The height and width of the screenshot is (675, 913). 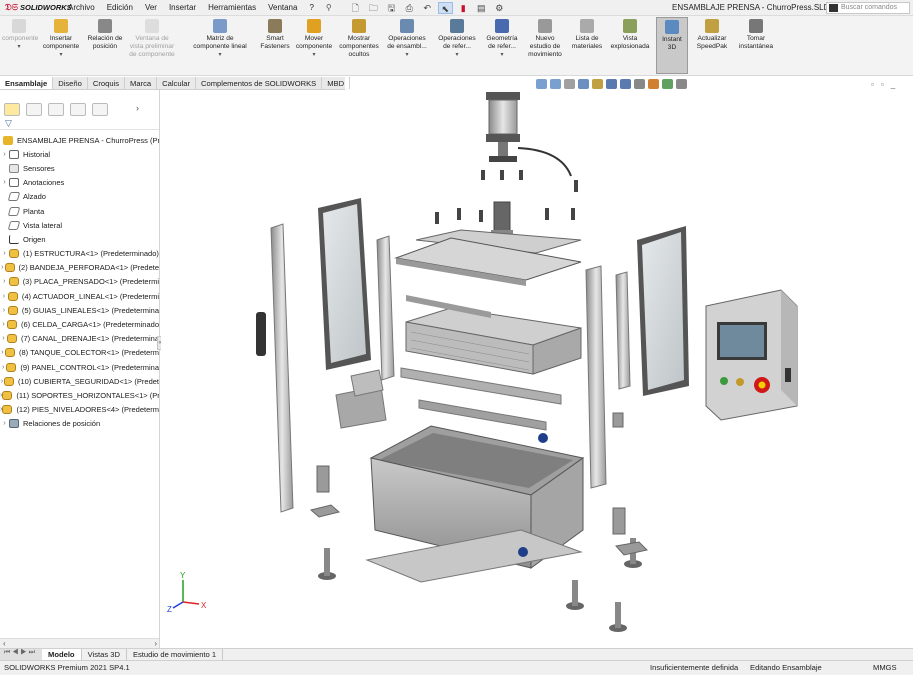 What do you see at coordinates (79, 268) in the screenshot?
I see `tree-item-component: › (2) BANDEJA_PERFORADA<1> (Predete` at bounding box center [79, 268].